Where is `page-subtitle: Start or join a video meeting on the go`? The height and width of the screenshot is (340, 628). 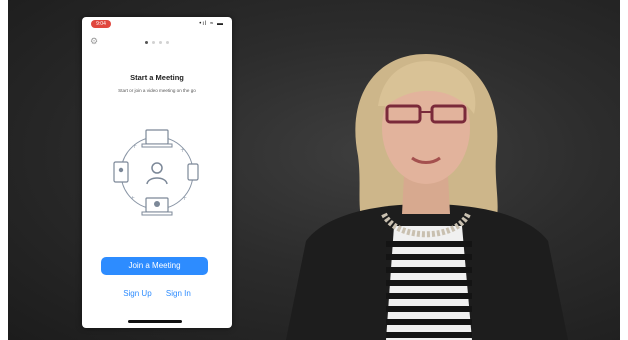
page-subtitle: Start or join a video meeting on the go is located at coordinates (157, 90).